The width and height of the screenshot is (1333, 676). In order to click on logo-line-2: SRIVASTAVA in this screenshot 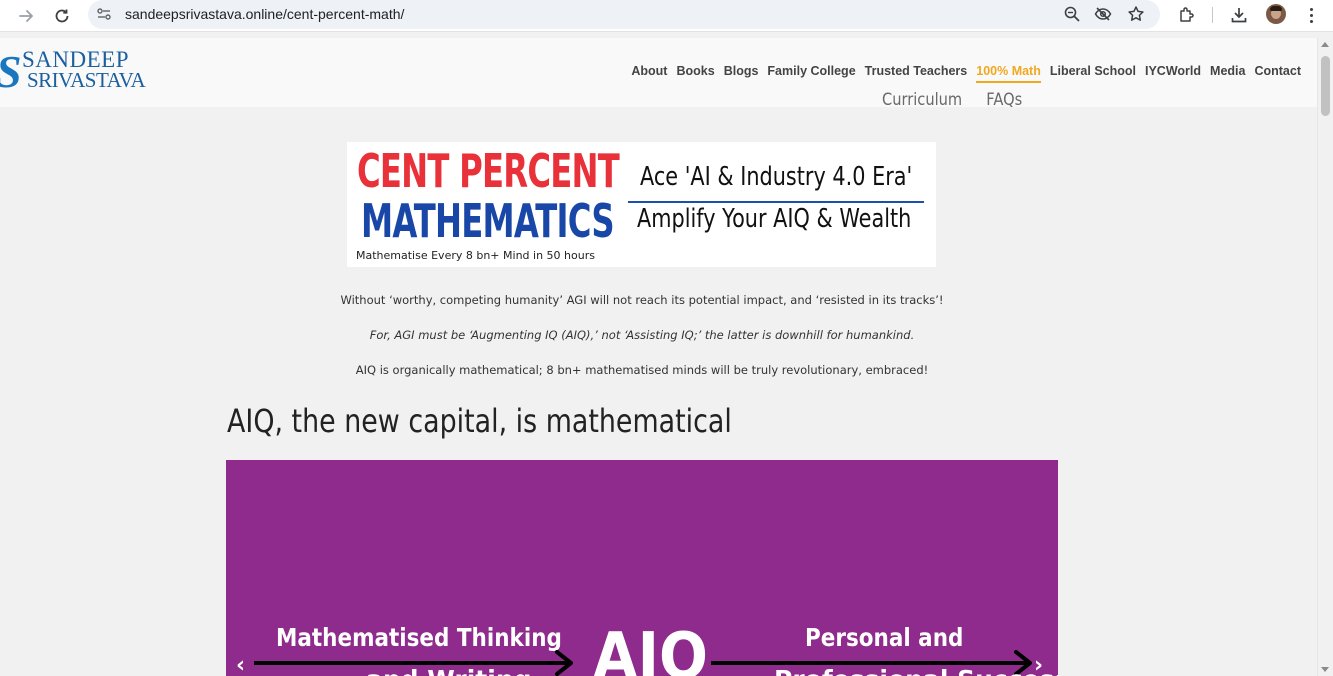, I will do `click(86, 80)`.